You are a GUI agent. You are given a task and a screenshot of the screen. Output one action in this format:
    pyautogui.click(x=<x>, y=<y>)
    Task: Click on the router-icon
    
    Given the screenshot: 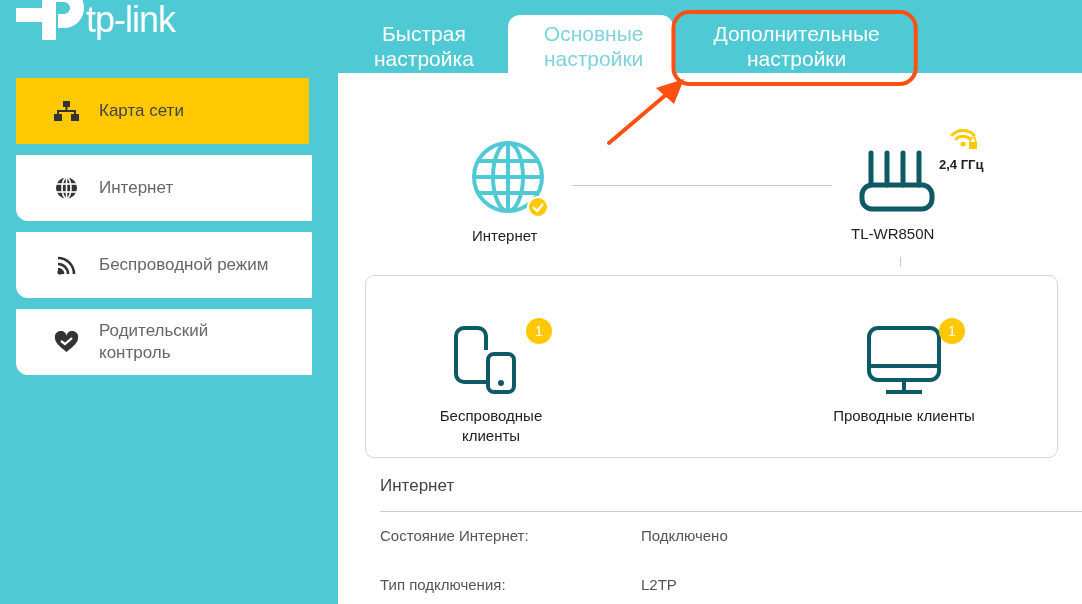 What is the action you would take?
    pyautogui.click(x=897, y=181)
    